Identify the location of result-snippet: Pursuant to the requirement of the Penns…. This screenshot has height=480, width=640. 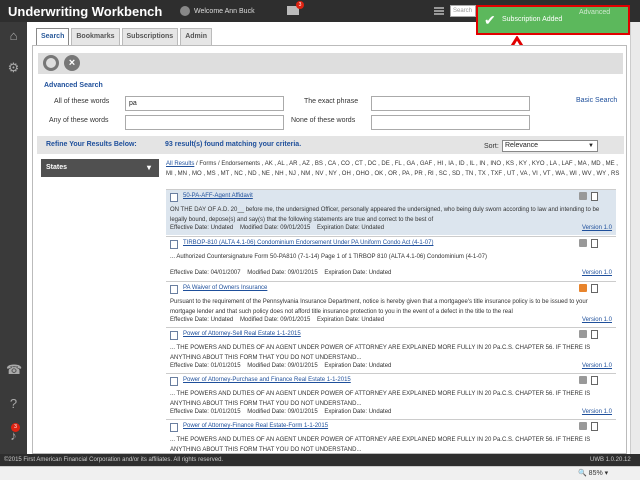
(379, 307).